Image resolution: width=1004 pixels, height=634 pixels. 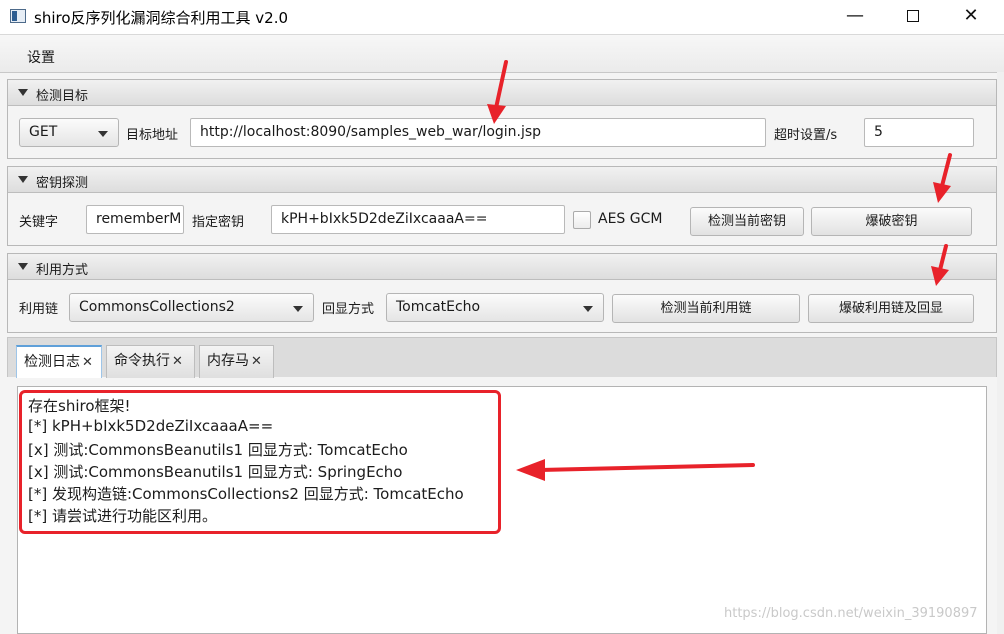 What do you see at coordinates (260, 462) in the screenshot?
I see `annotation-highlight-box` at bounding box center [260, 462].